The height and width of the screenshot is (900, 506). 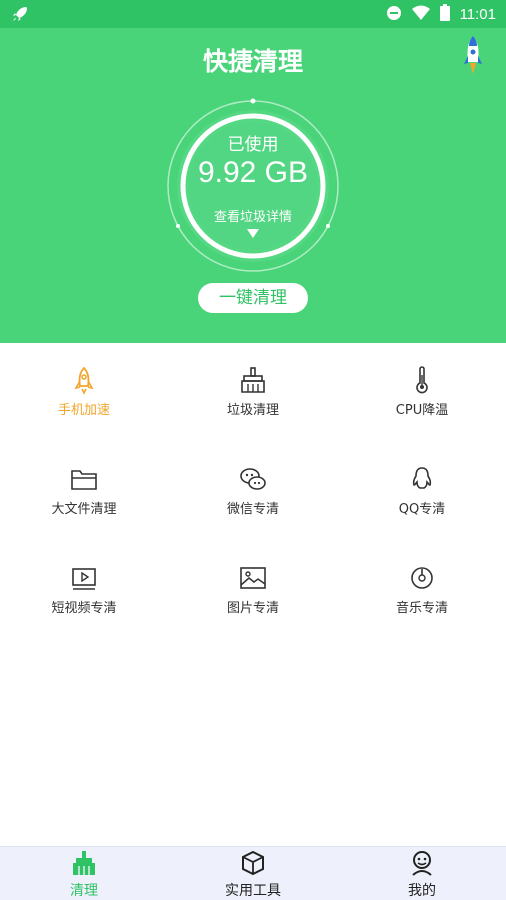 I want to click on status-time: 11:01, so click(x=477, y=14).